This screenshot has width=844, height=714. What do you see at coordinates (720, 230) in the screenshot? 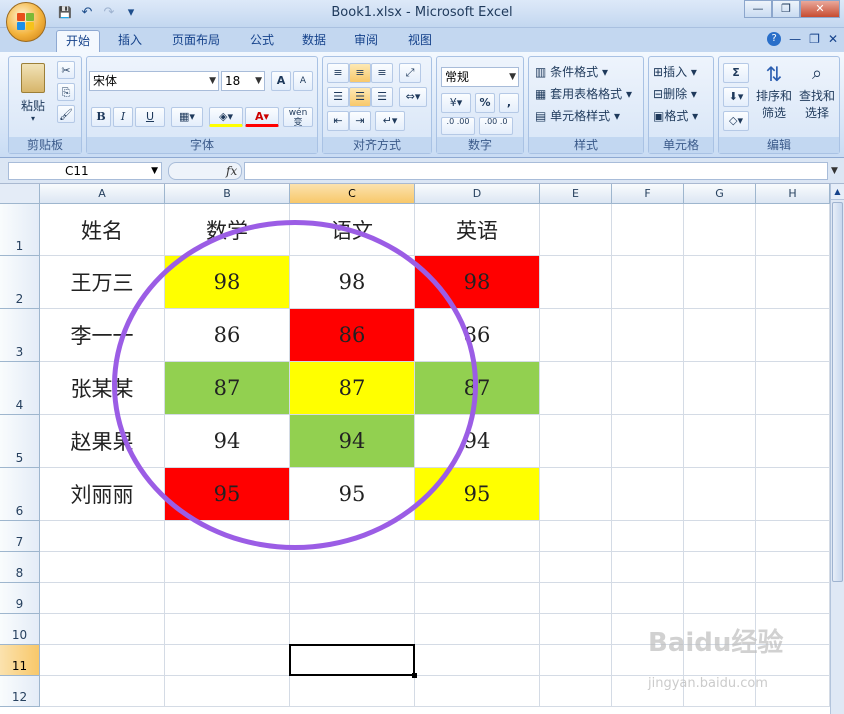
I see `cell-g1` at bounding box center [720, 230].